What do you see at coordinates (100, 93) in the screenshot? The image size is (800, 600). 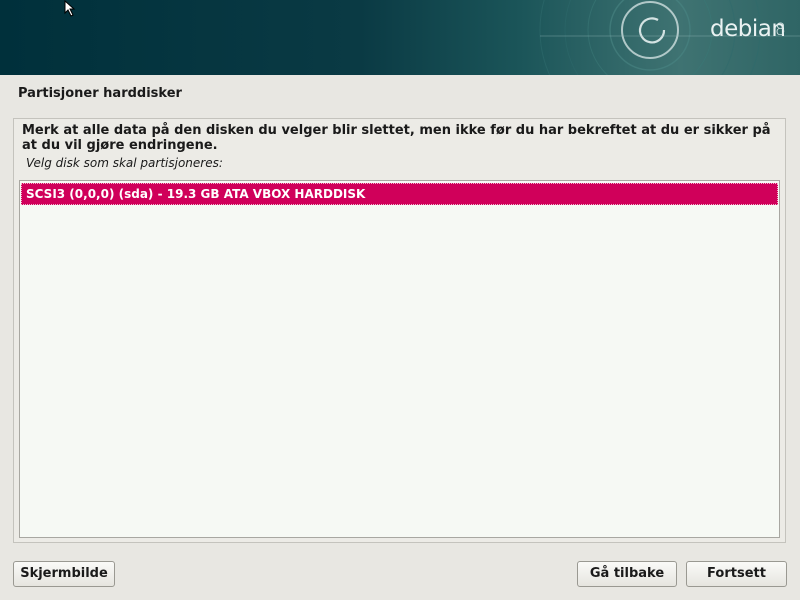 I see `page-title: Partisjoner harddisker` at bounding box center [100, 93].